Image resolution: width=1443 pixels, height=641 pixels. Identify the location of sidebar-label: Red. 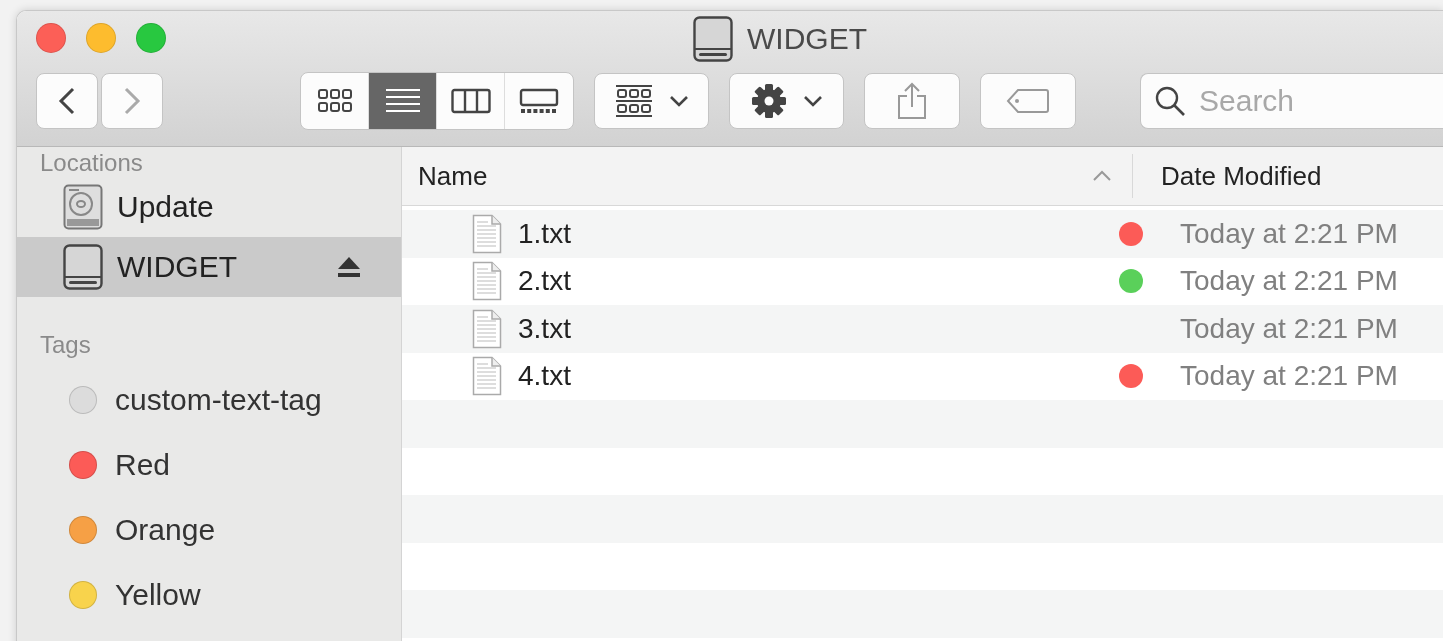
(143, 464).